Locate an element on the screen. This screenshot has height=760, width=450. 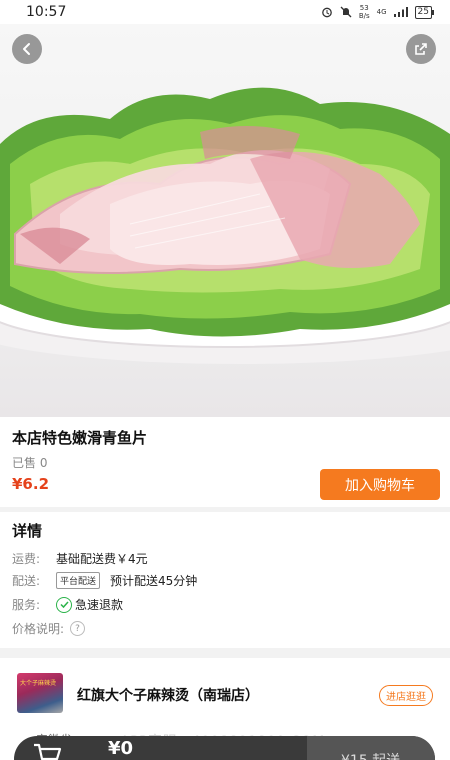
cart-total: ¥0 is located at coordinates (121, 748).